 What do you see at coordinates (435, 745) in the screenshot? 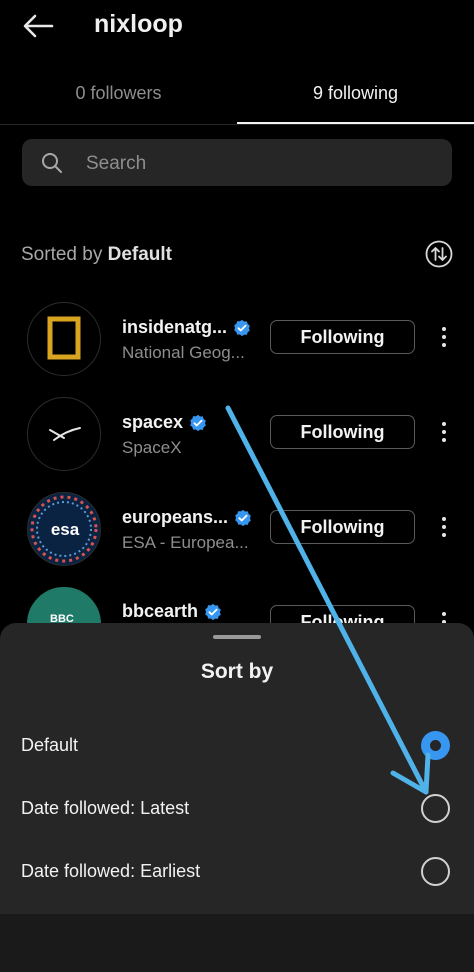
I see `radio-selected-icon` at bounding box center [435, 745].